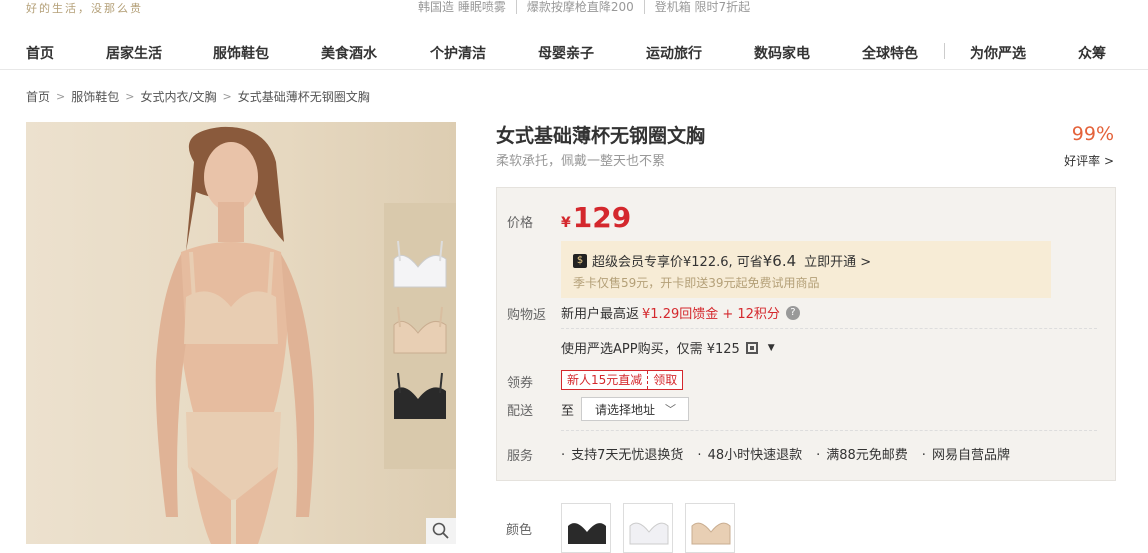 This screenshot has height=553, width=1148. What do you see at coordinates (520, 383) in the screenshot?
I see `coupon-label: 领券` at bounding box center [520, 383].